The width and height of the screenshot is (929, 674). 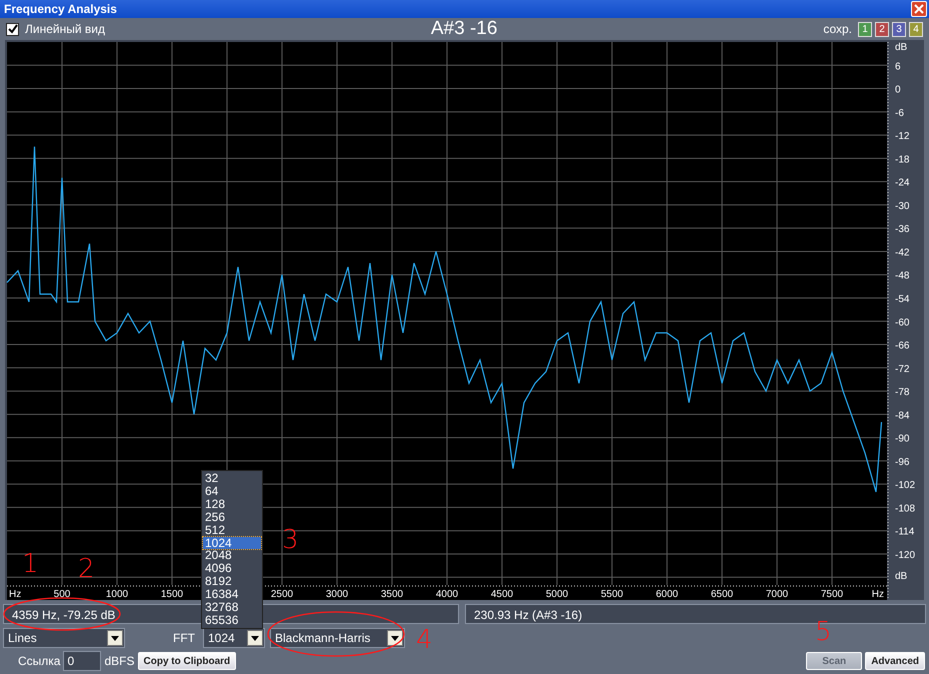 I want to click on reference-label: Ссылка, so click(x=39, y=661).